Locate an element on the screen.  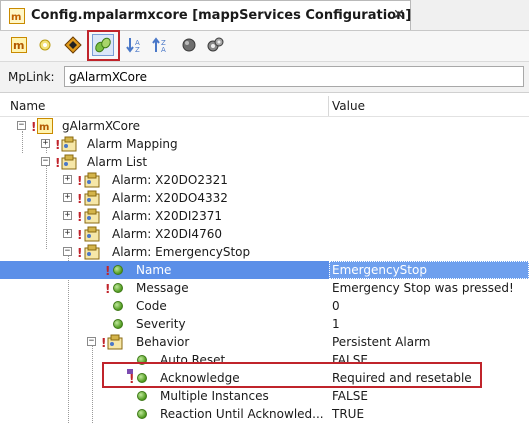
tree-item-label: Alarm: X20DI4760 is located at coordinates (167, 234).